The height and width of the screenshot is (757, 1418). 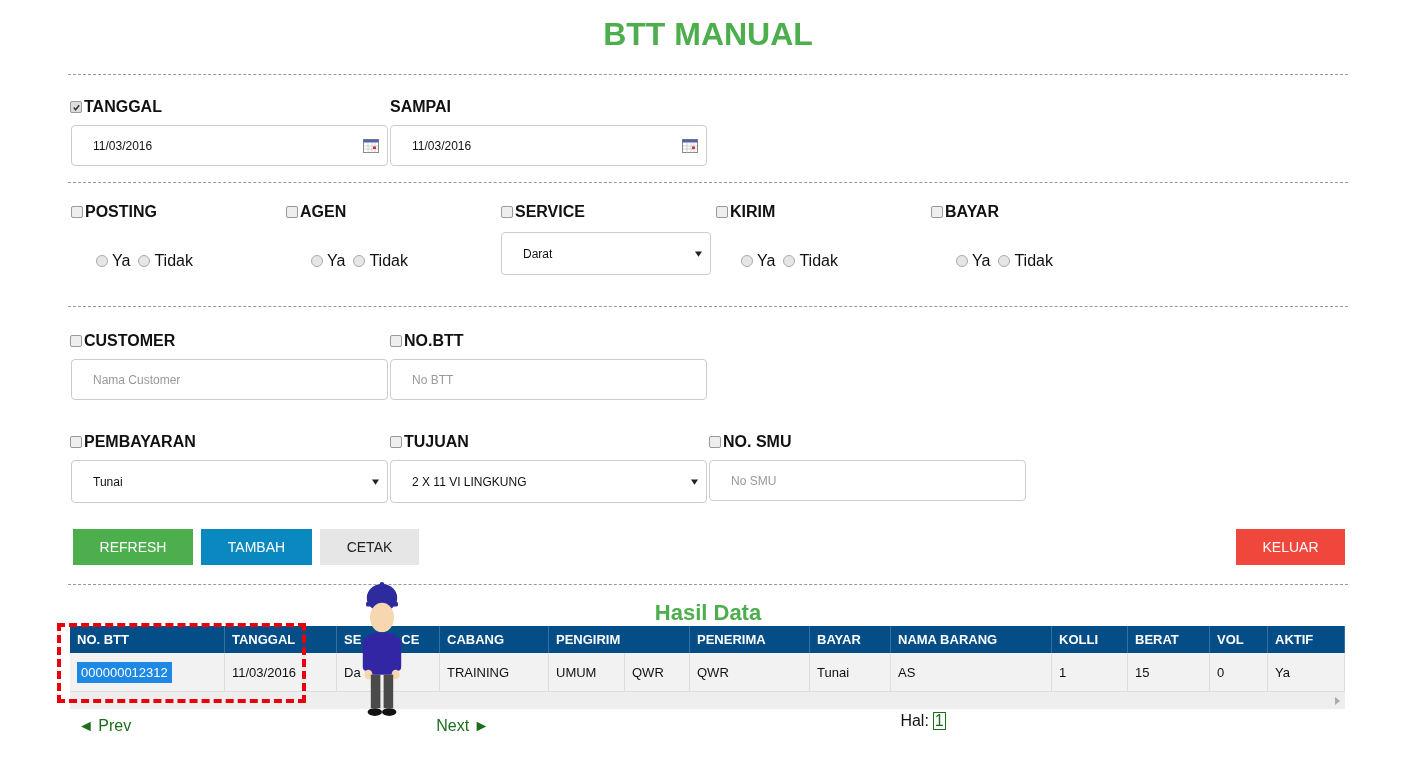 What do you see at coordinates (550, 212) in the screenshot?
I see `field-label: SERVICE` at bounding box center [550, 212].